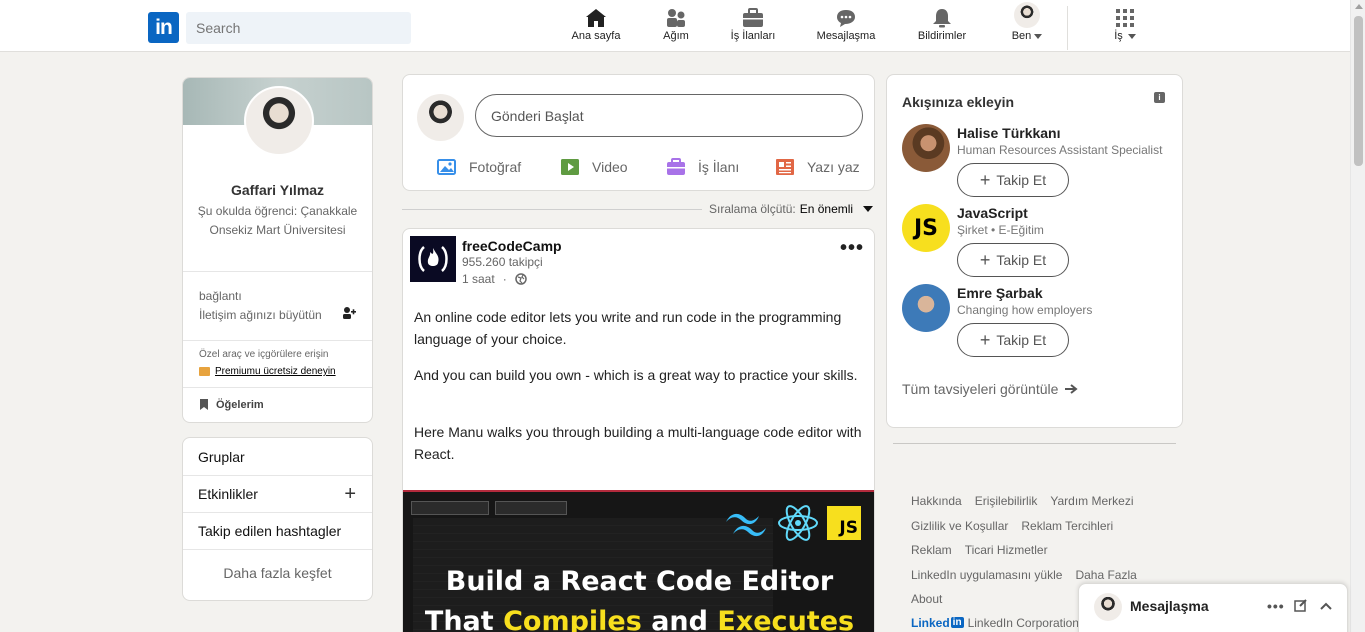  Describe the element at coordinates (440, 117) in the screenshot. I see `share-avatar` at that location.